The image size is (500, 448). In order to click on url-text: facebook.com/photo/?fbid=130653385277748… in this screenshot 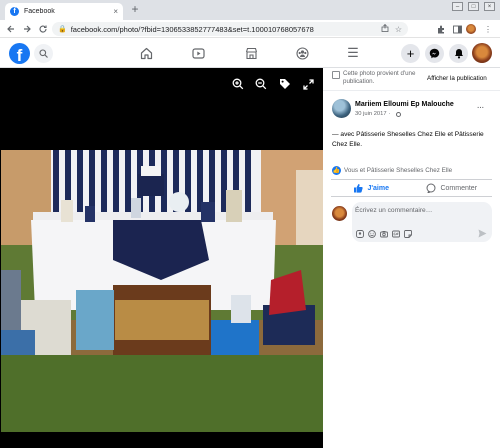, I will do `click(192, 29)`.